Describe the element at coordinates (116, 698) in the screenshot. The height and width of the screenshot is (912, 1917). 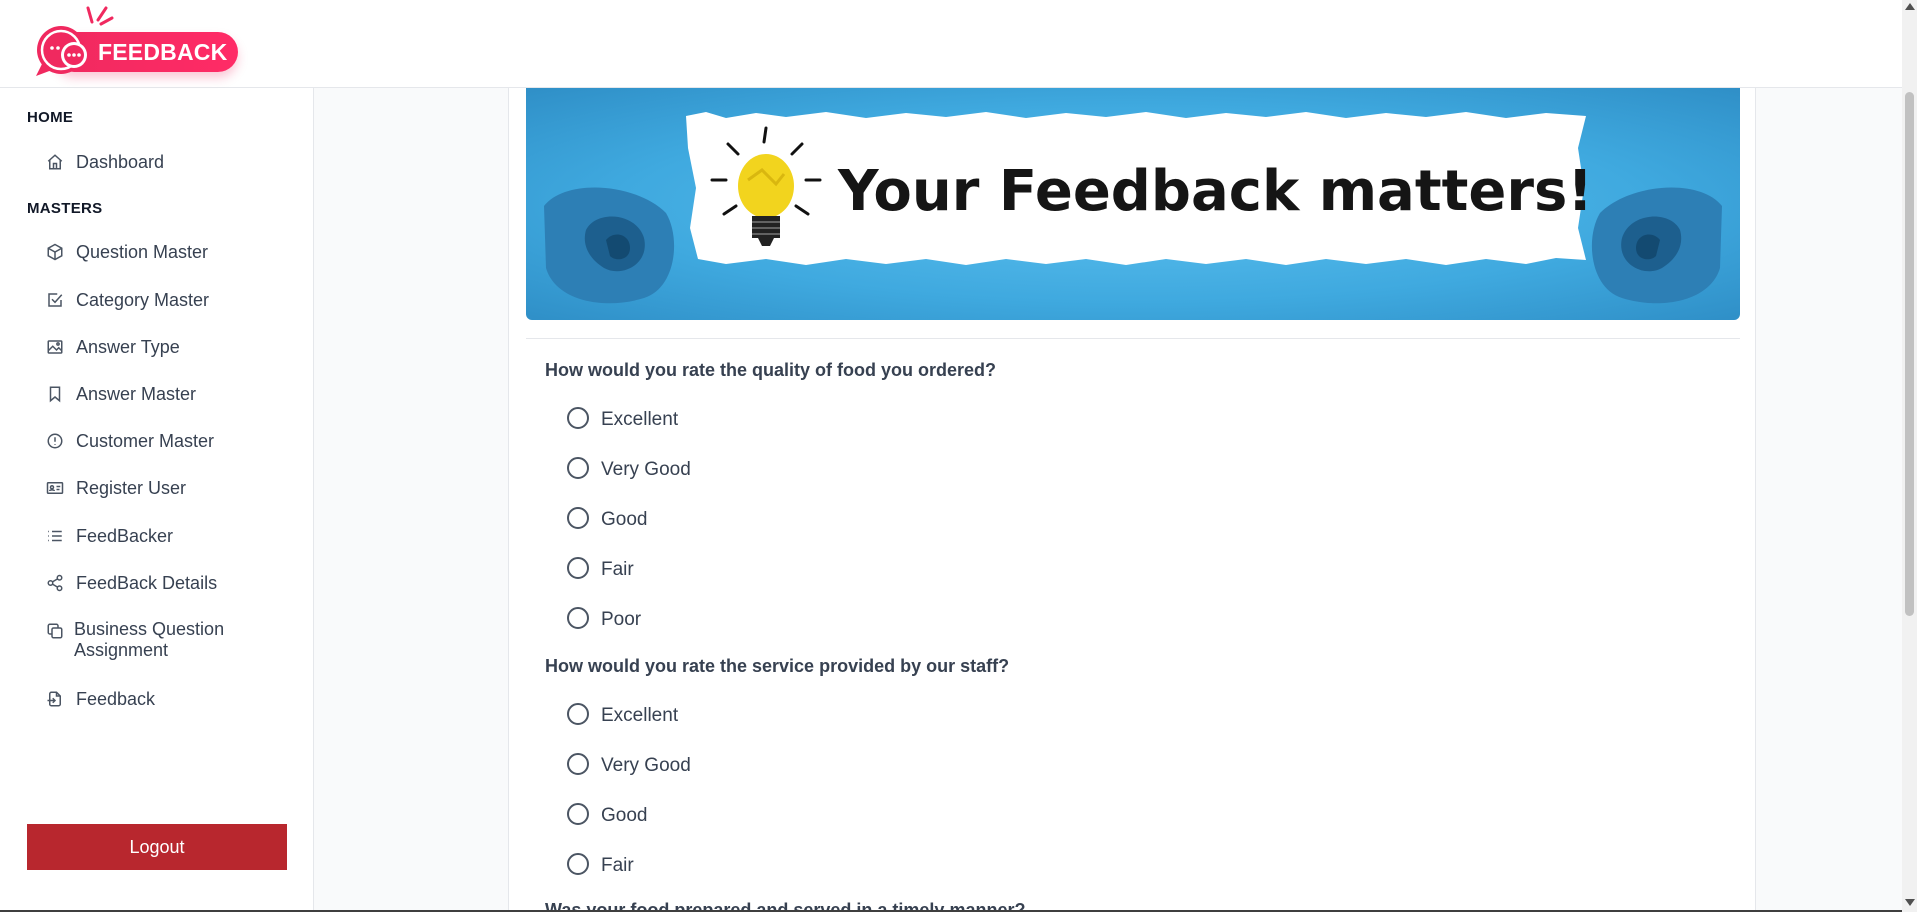
I see `sidebar-item-label: Feedback` at that location.